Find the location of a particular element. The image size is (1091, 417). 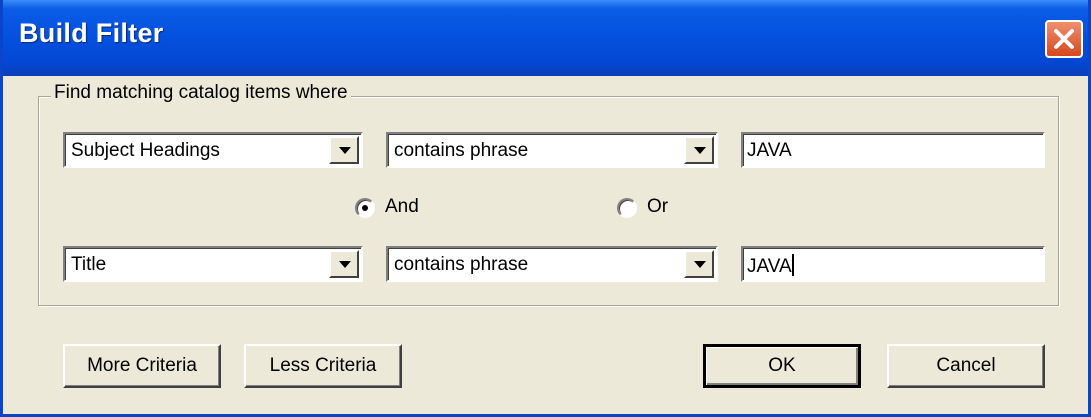

groupbox-legend: Find matching catalog items where is located at coordinates (201, 93).